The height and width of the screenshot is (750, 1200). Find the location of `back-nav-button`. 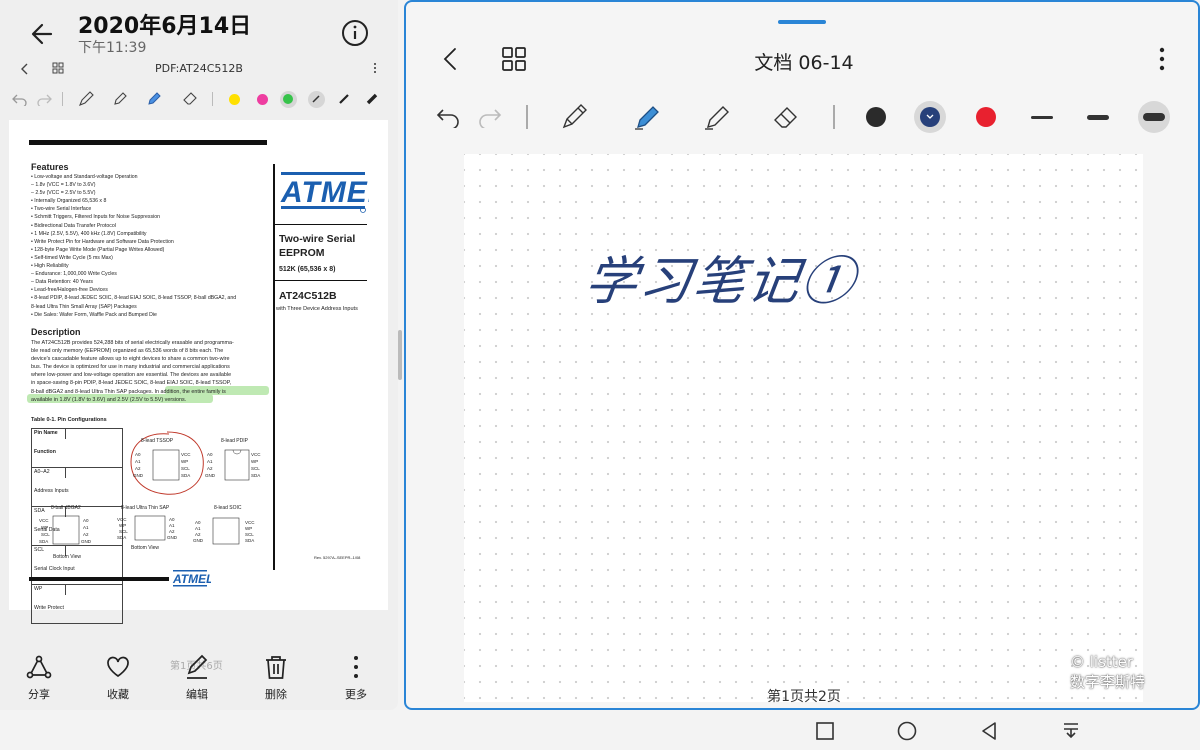

back-nav-button is located at coordinates (989, 731).